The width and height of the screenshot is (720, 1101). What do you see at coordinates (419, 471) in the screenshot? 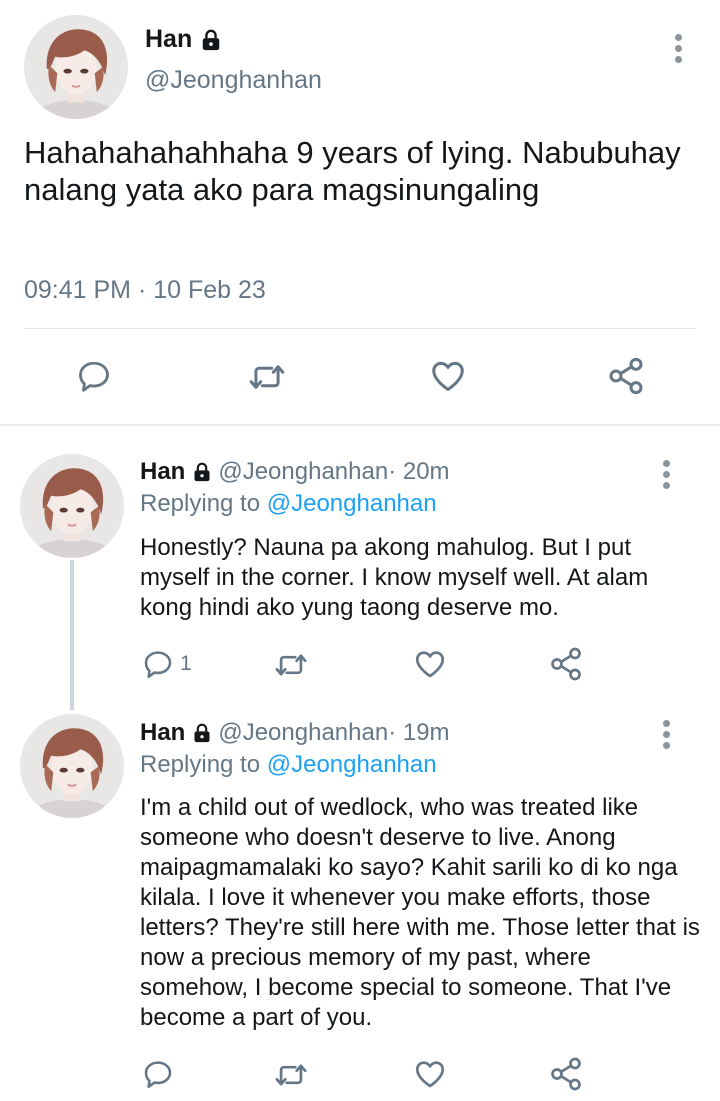
I see `reply-time: · 20m` at bounding box center [419, 471].